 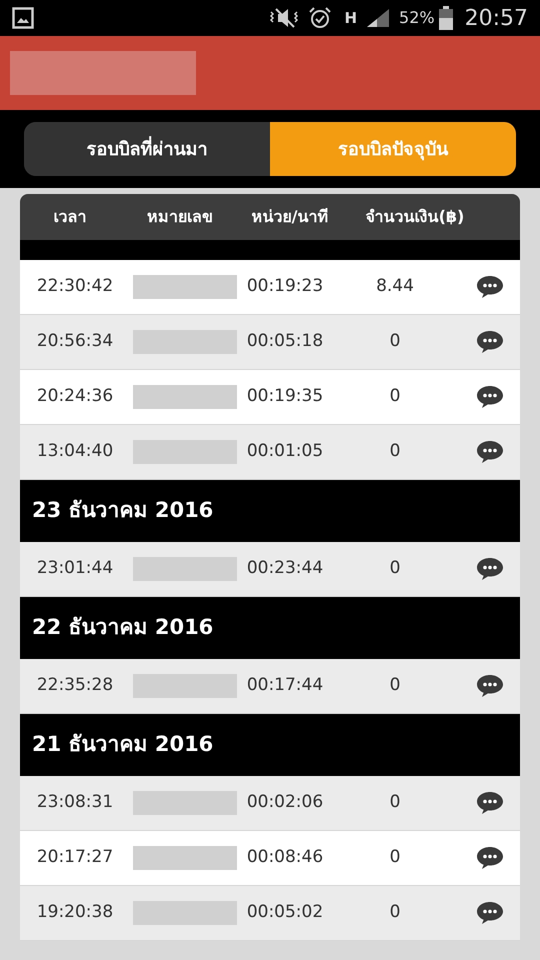 What do you see at coordinates (496, 18) in the screenshot?
I see `clock: 20:57` at bounding box center [496, 18].